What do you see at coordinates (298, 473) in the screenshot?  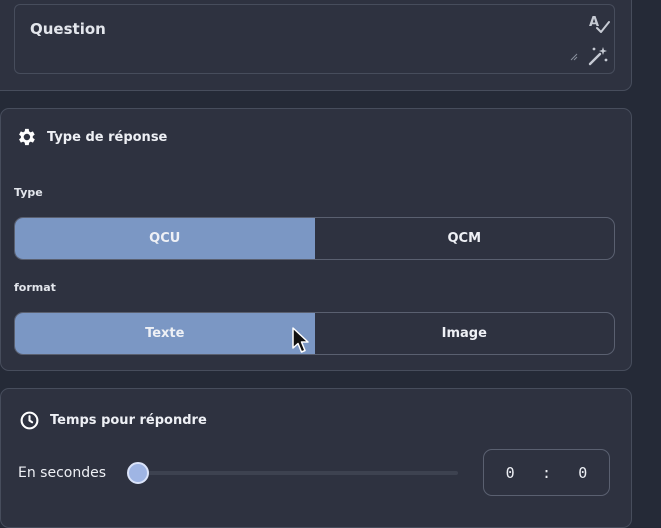 I see `seconds-slider-track` at bounding box center [298, 473].